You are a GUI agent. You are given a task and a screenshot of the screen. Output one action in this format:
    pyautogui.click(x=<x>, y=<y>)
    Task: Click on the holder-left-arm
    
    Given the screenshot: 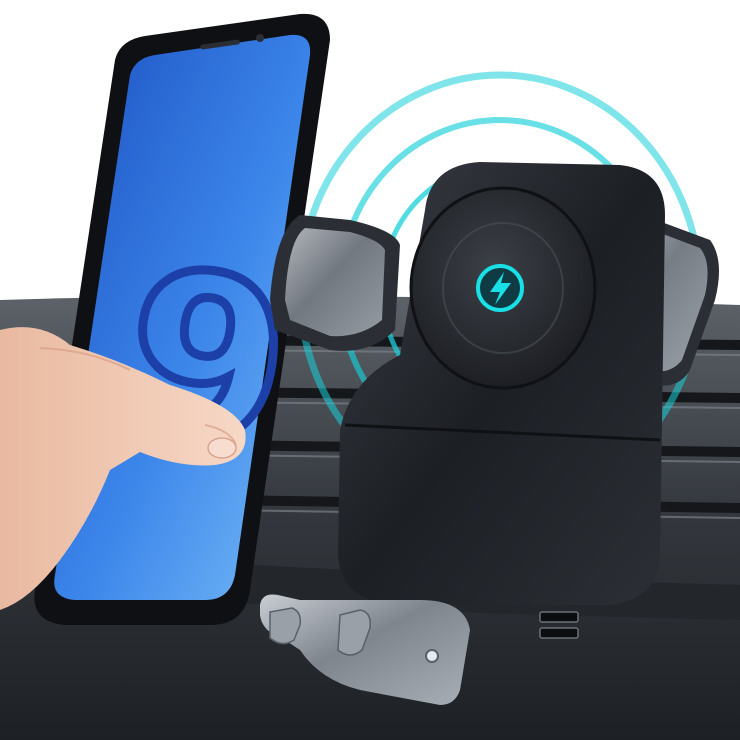 What is the action you would take?
    pyautogui.click(x=335, y=283)
    